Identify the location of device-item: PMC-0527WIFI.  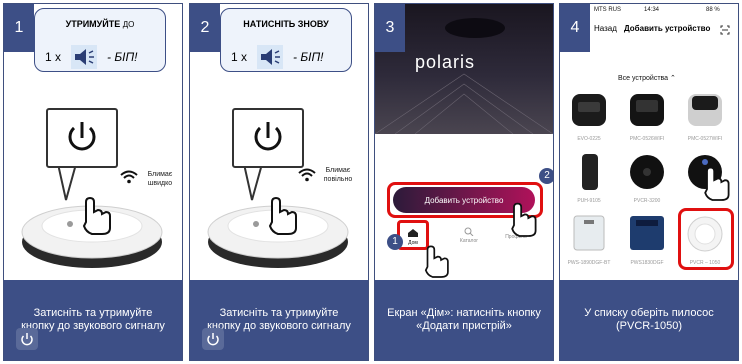
(705, 115).